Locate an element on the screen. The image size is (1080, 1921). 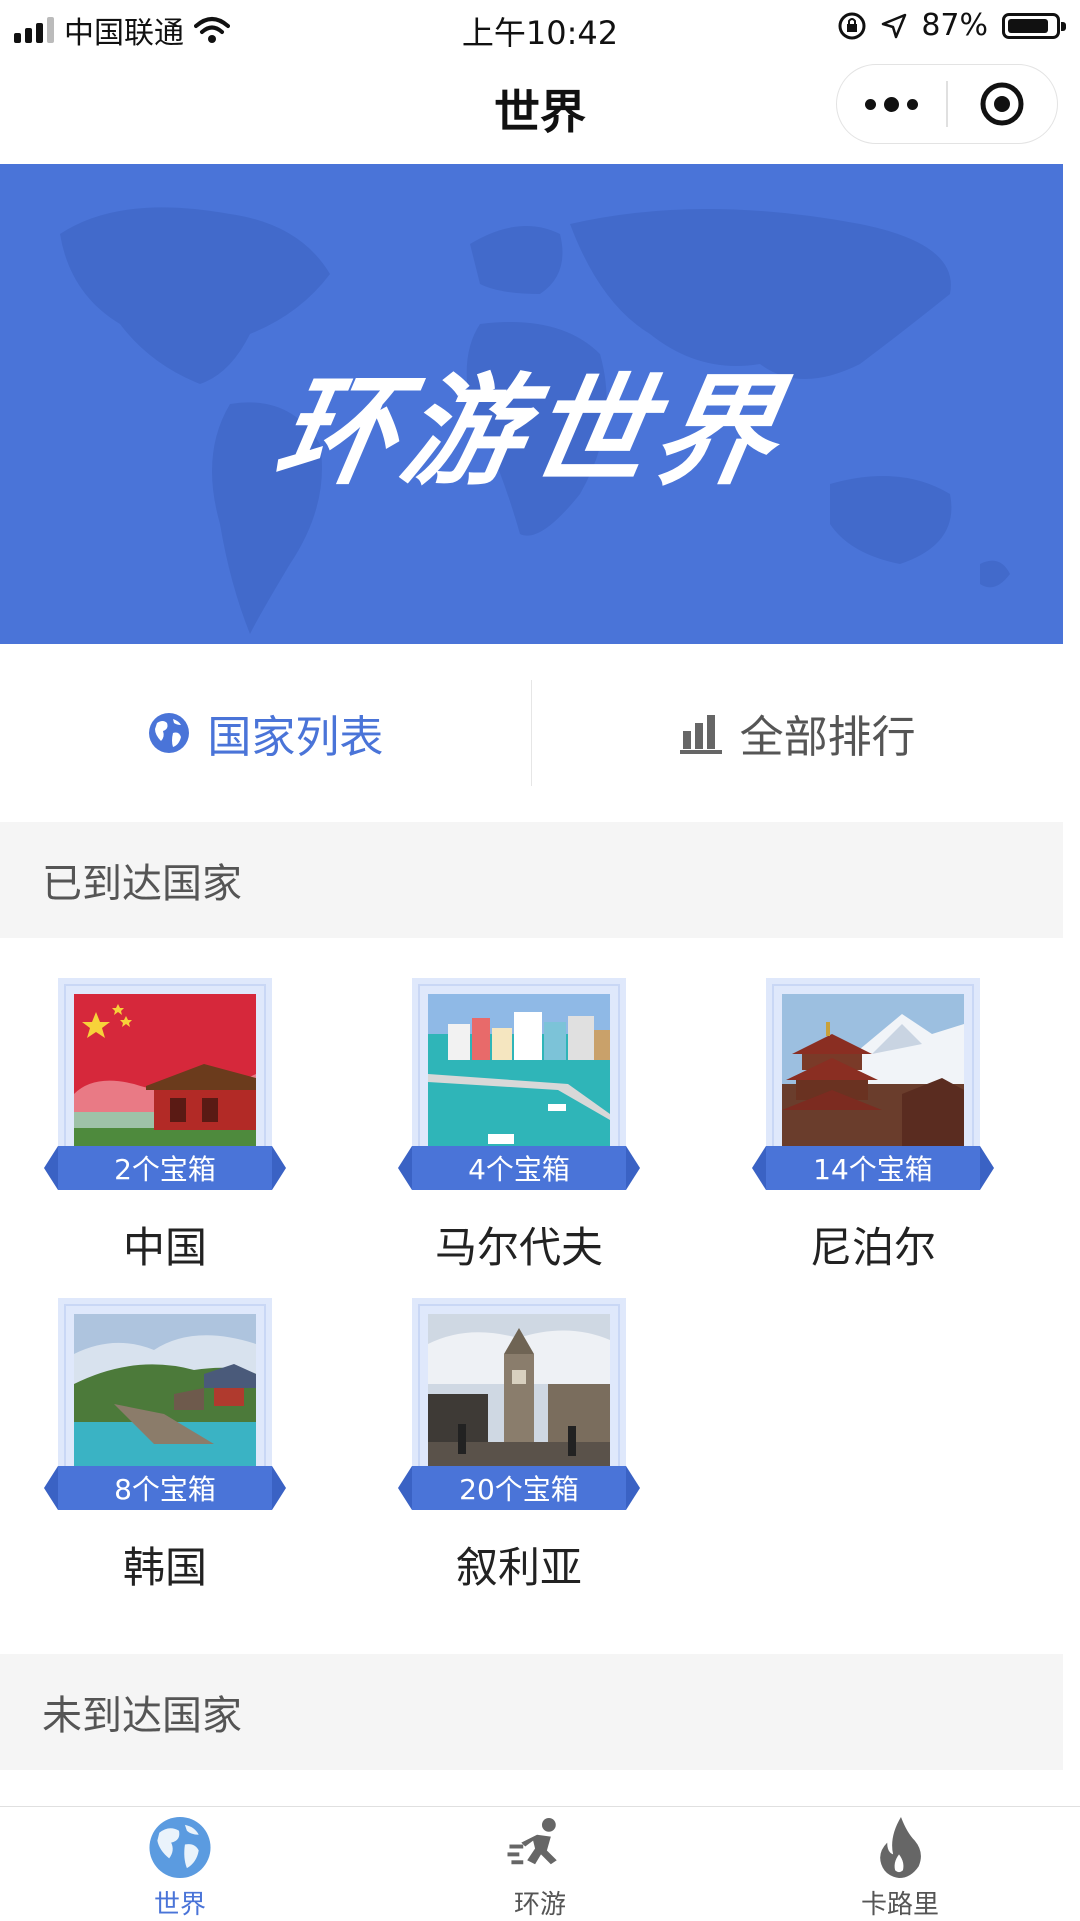
country-photo-korea is located at coordinates (165, 1391).